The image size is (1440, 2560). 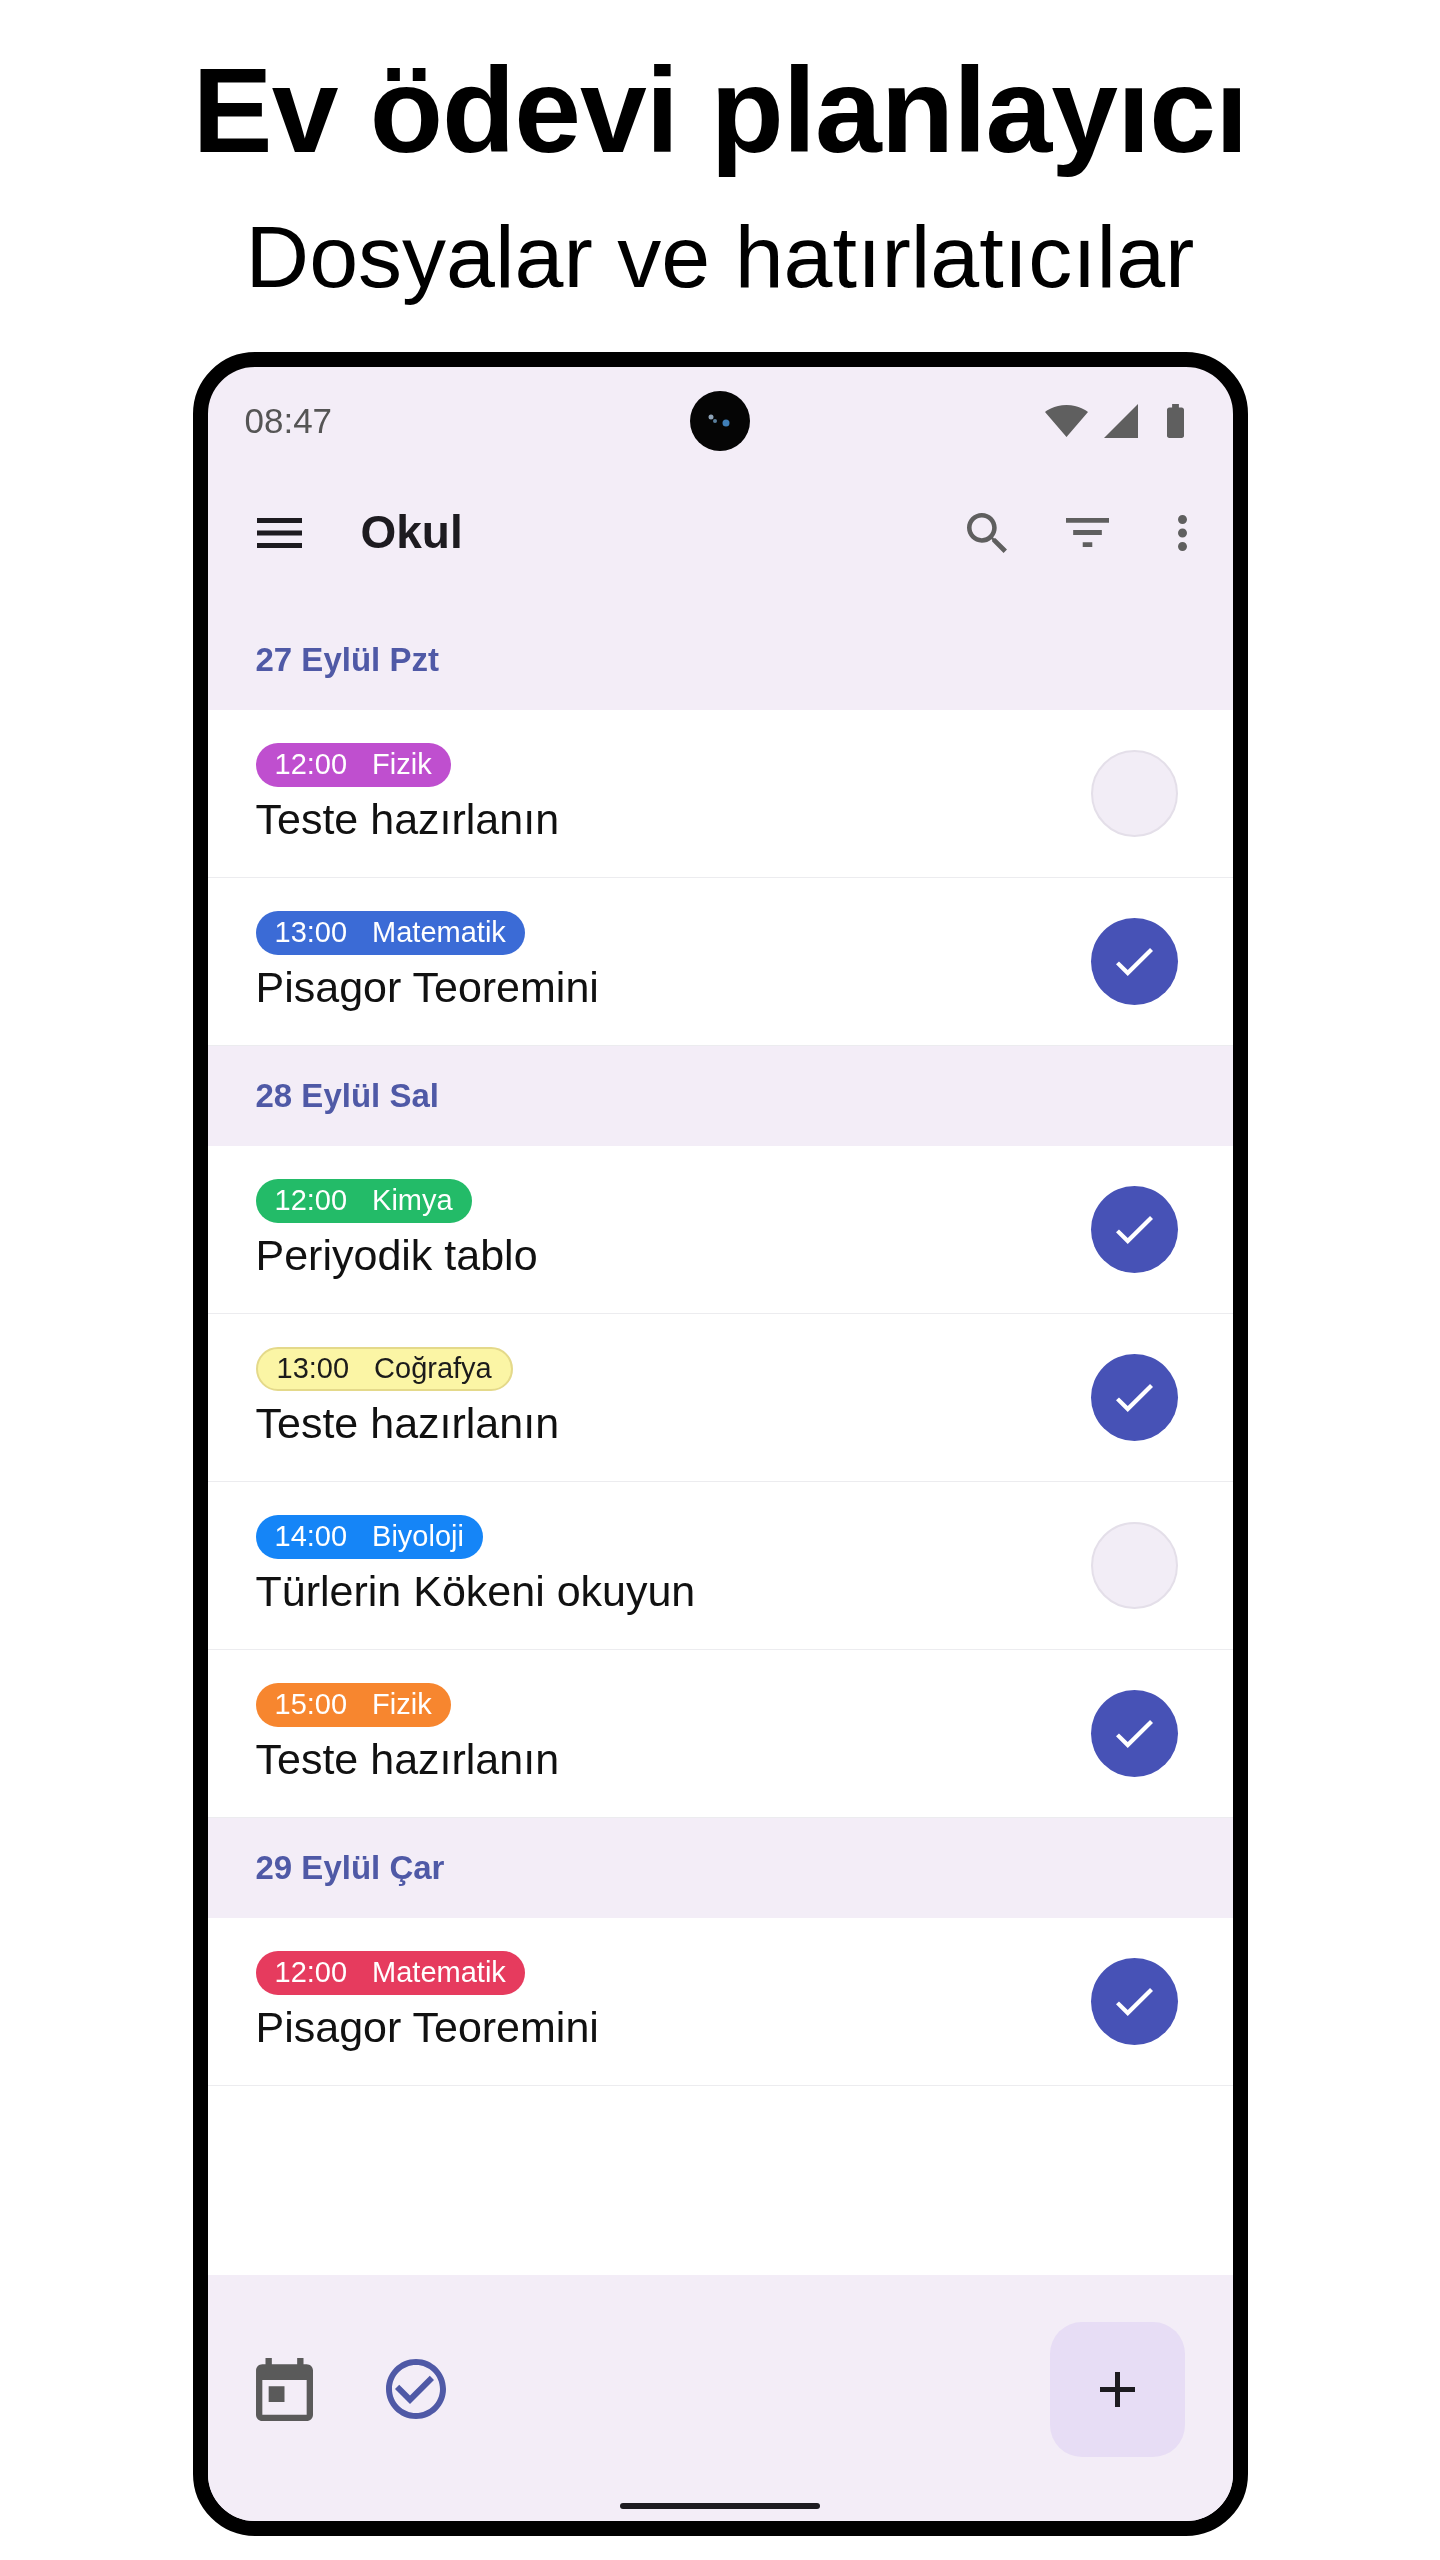 What do you see at coordinates (415, 2389) in the screenshot?
I see `tasks-button` at bounding box center [415, 2389].